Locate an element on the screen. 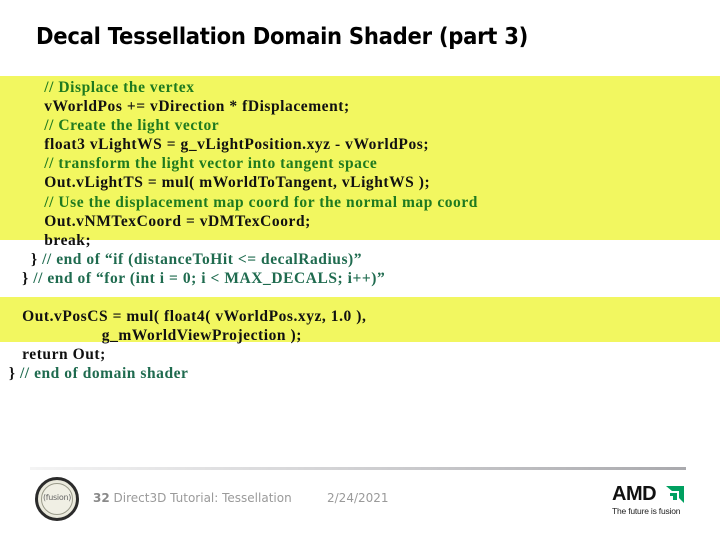  amd-arrow-icon is located at coordinates (675, 494).